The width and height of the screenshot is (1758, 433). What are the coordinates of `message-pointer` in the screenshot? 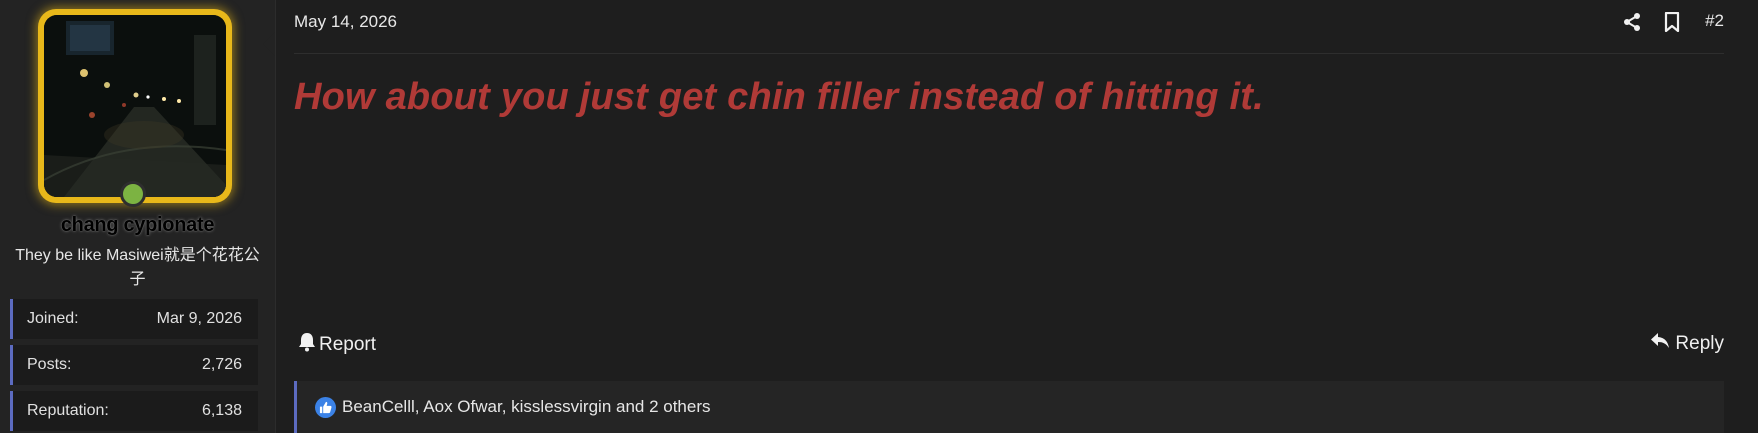 It's located at (269, 44).